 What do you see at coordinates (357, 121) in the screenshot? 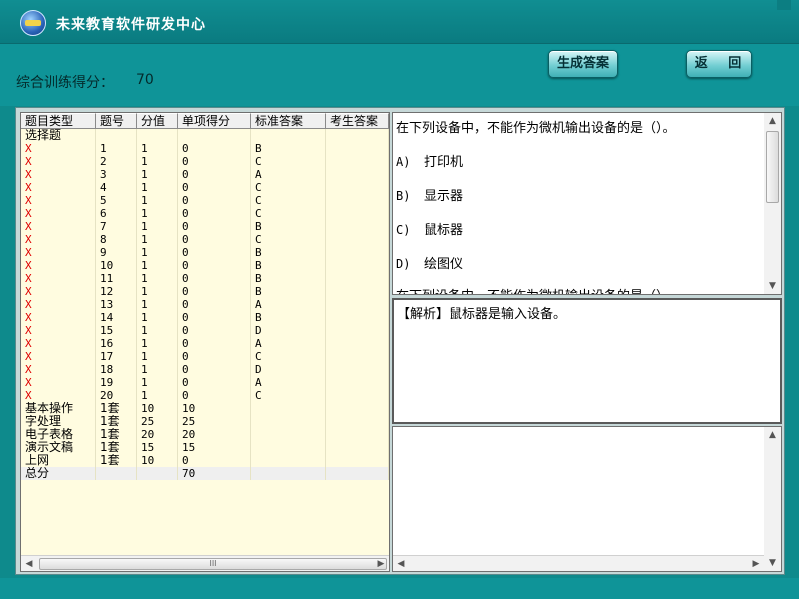
I see `col-header-student-answer: 考生答案` at bounding box center [357, 121].